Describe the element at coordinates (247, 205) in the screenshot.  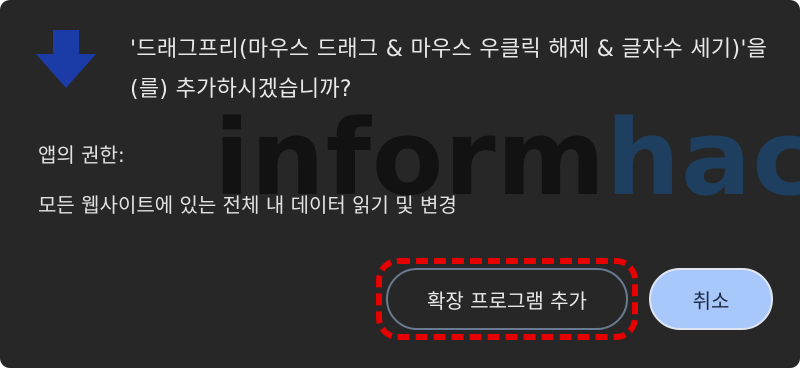
I see `permission-item: 모든 웹사이트에 있는 전체 내 데이터 읽기 및 변경` at that location.